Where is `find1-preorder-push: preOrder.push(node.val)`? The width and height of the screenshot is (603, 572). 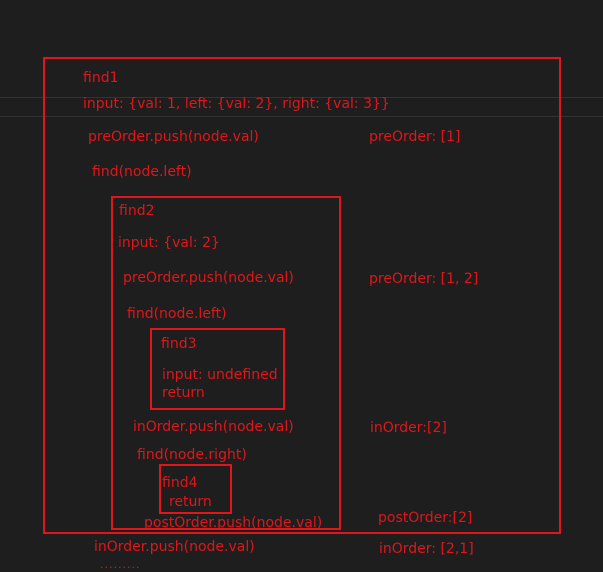 find1-preorder-push: preOrder.push(node.val) is located at coordinates (173, 137).